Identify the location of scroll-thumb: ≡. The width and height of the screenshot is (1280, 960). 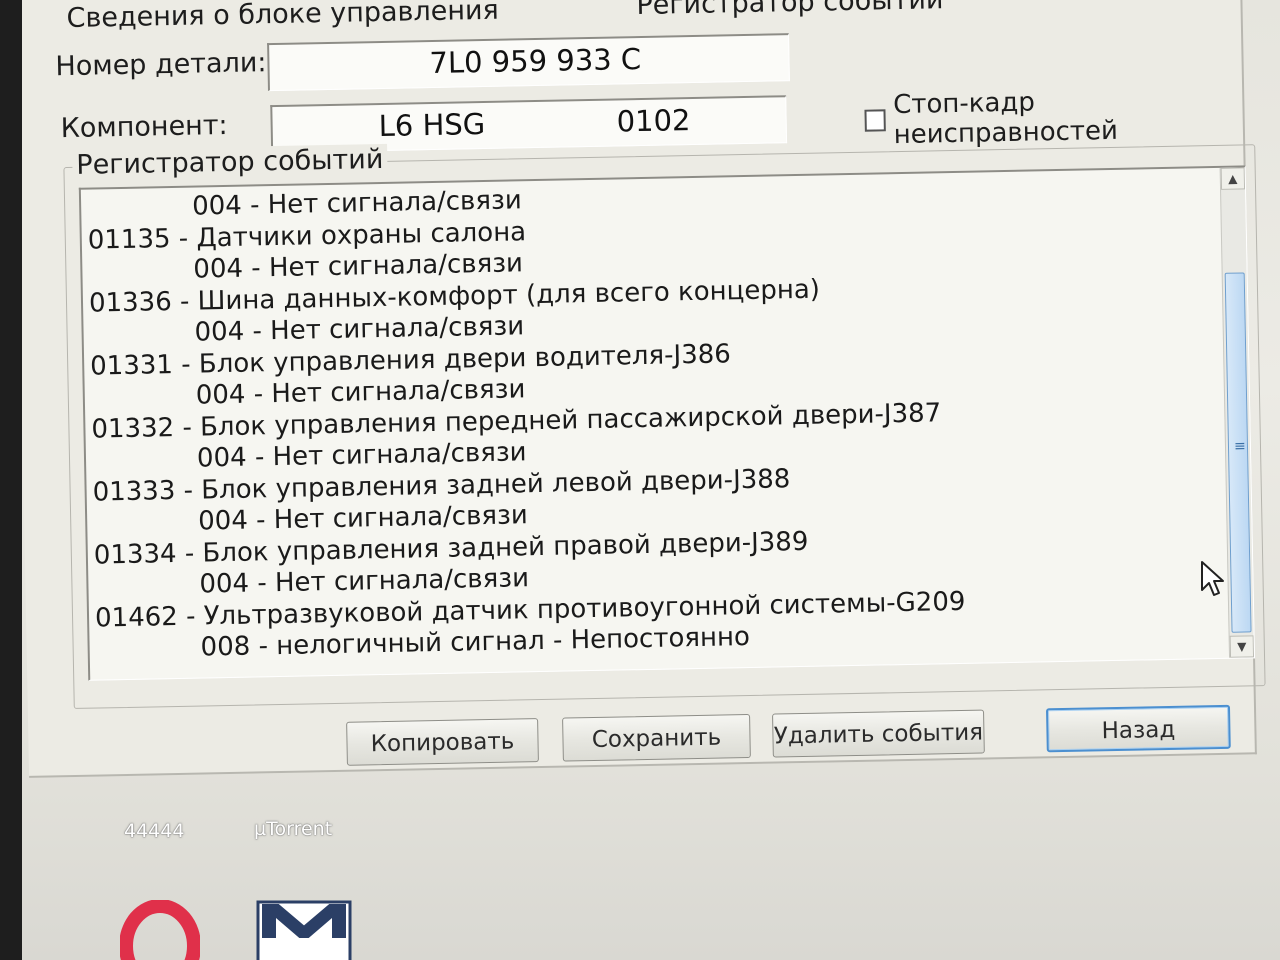
(1238, 452).